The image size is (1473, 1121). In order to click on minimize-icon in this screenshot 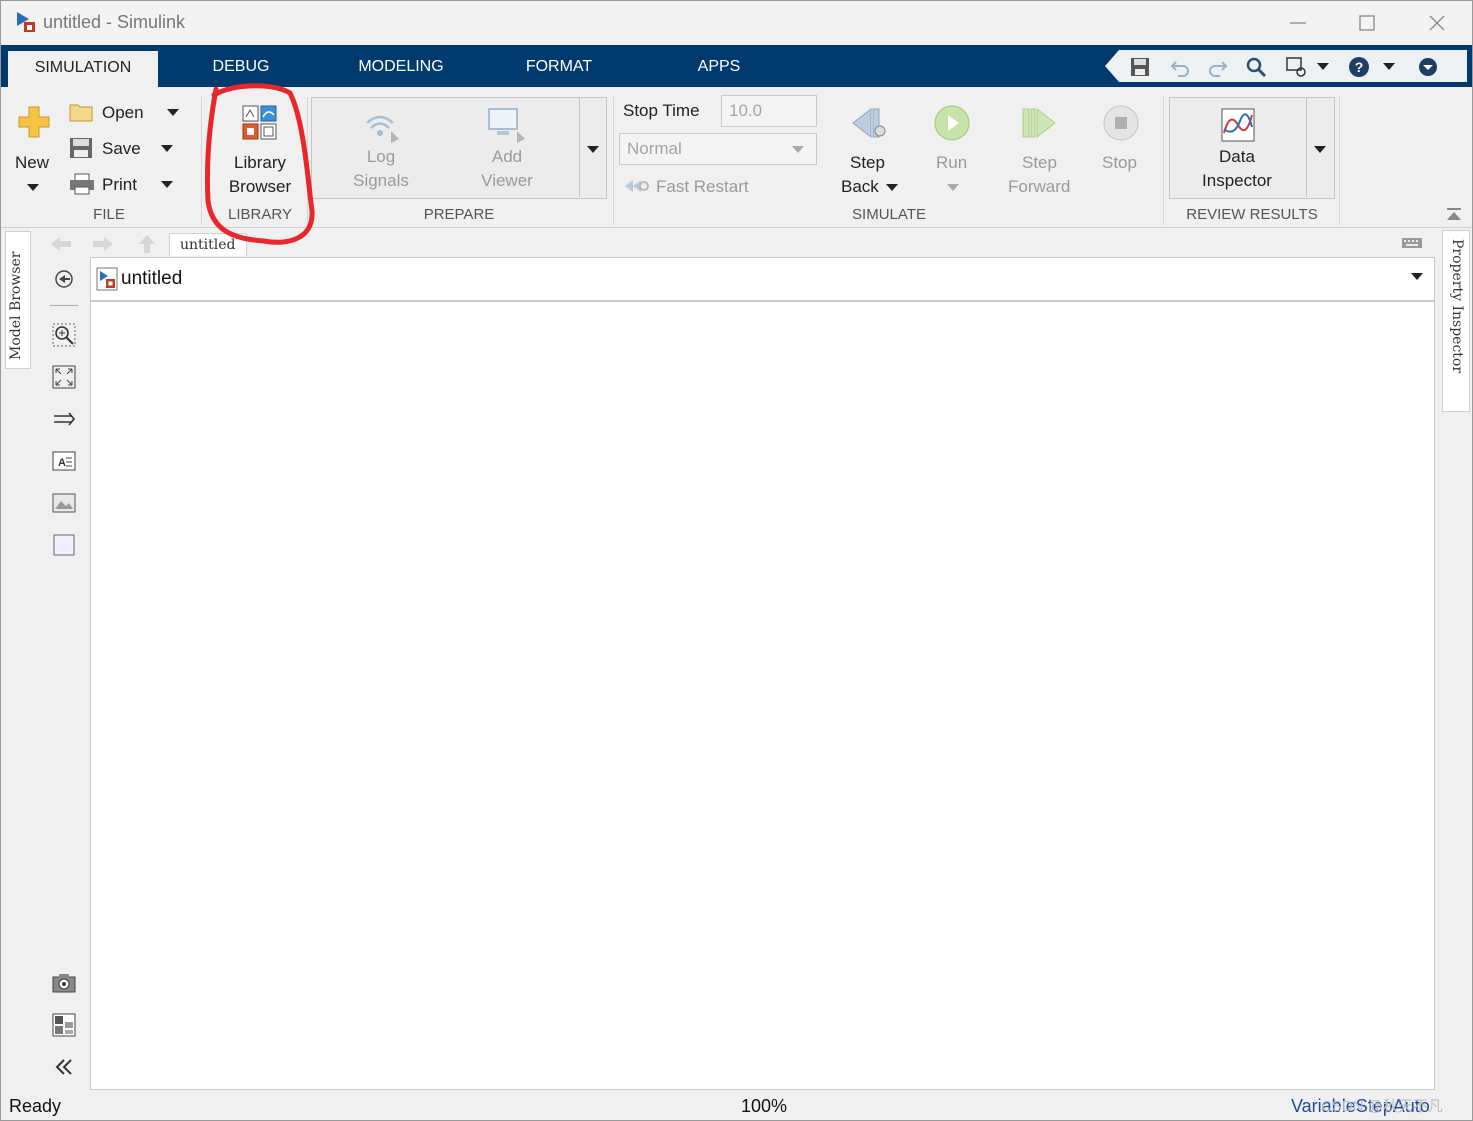, I will do `click(1298, 23)`.